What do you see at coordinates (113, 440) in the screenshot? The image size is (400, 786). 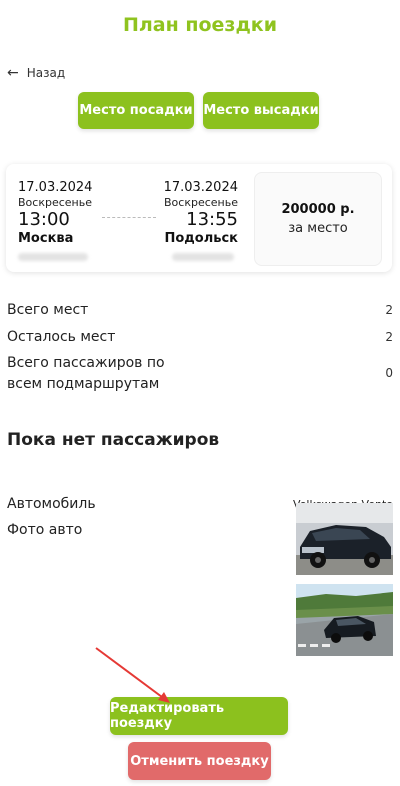 I see `no-passengers-heading: Пока нет пассажиров` at bounding box center [113, 440].